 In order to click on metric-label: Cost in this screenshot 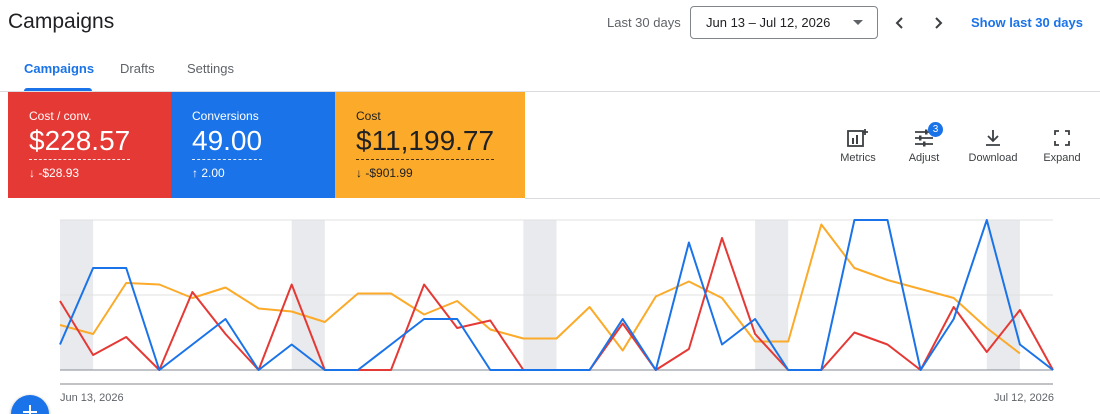, I will do `click(368, 116)`.